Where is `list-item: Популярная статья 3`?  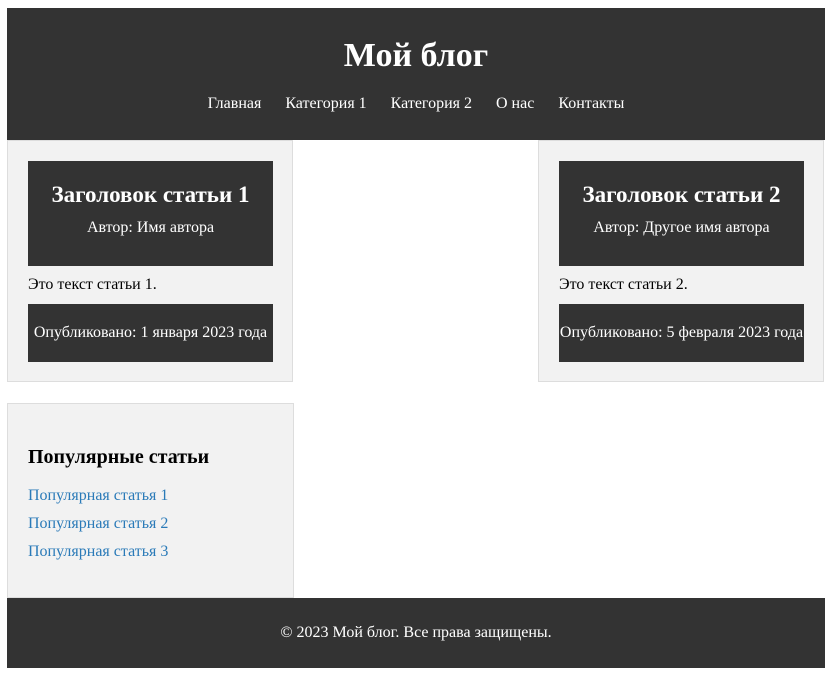 list-item: Популярная статья 3 is located at coordinates (98, 556).